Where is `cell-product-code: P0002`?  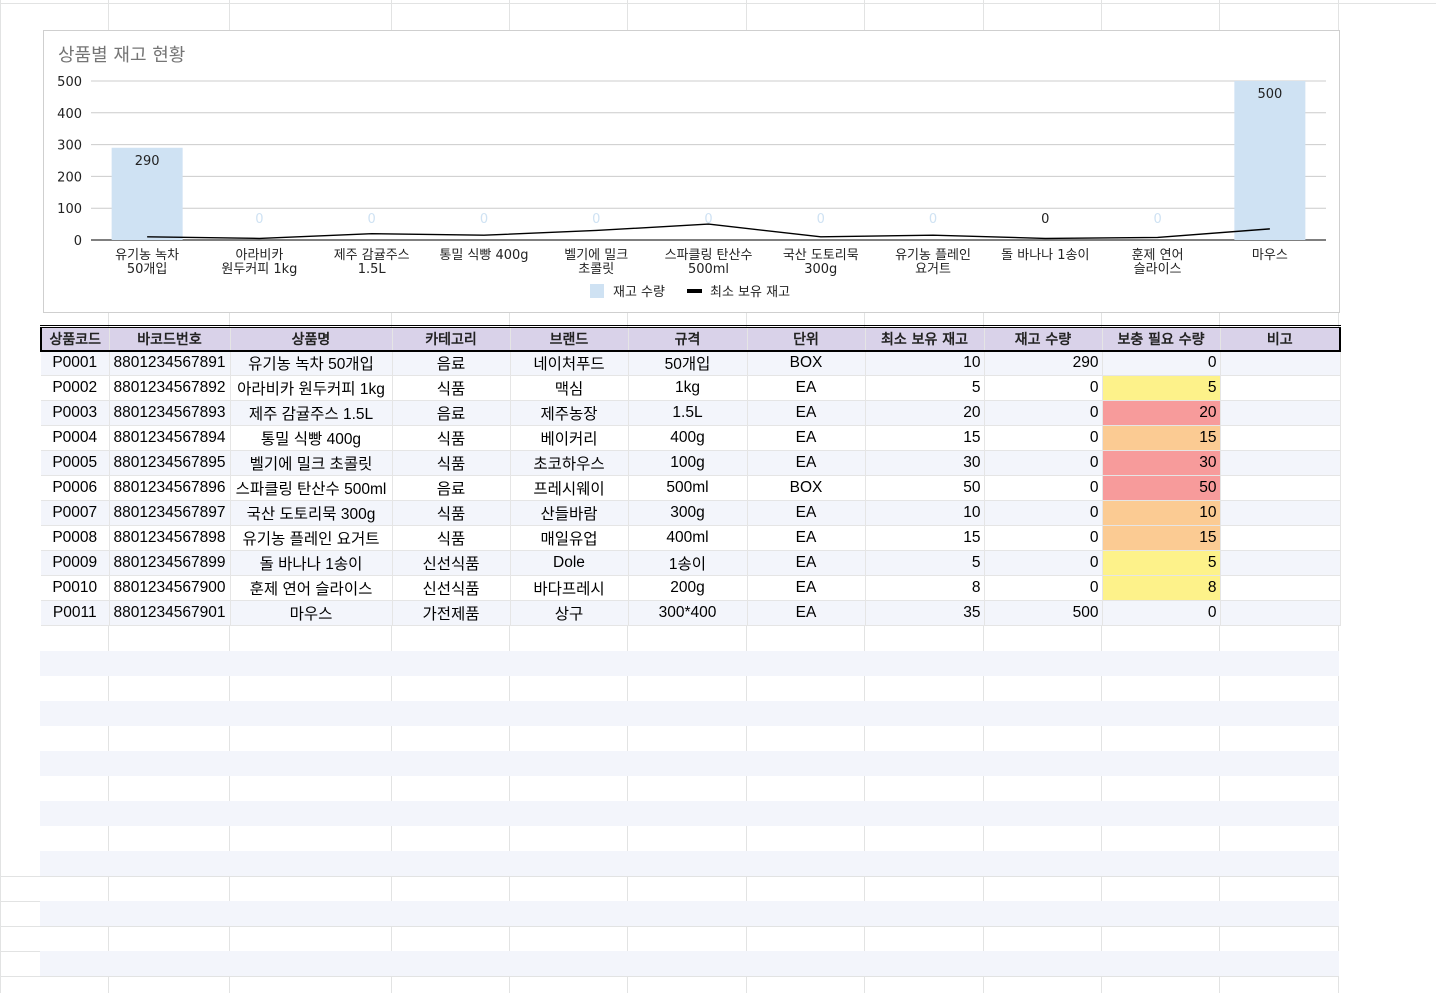
cell-product-code: P0002 is located at coordinates (75, 388).